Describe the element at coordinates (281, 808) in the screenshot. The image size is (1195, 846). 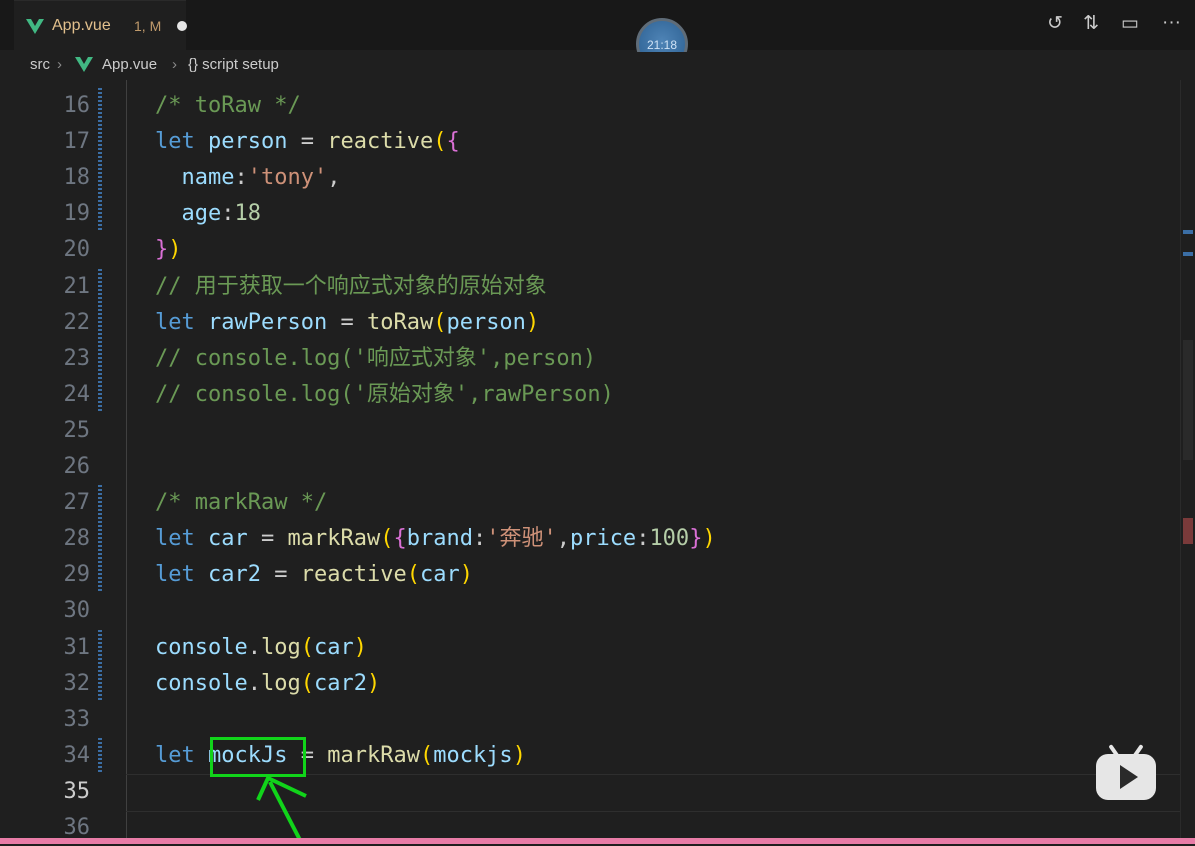
I see `annotation-arrow` at that location.